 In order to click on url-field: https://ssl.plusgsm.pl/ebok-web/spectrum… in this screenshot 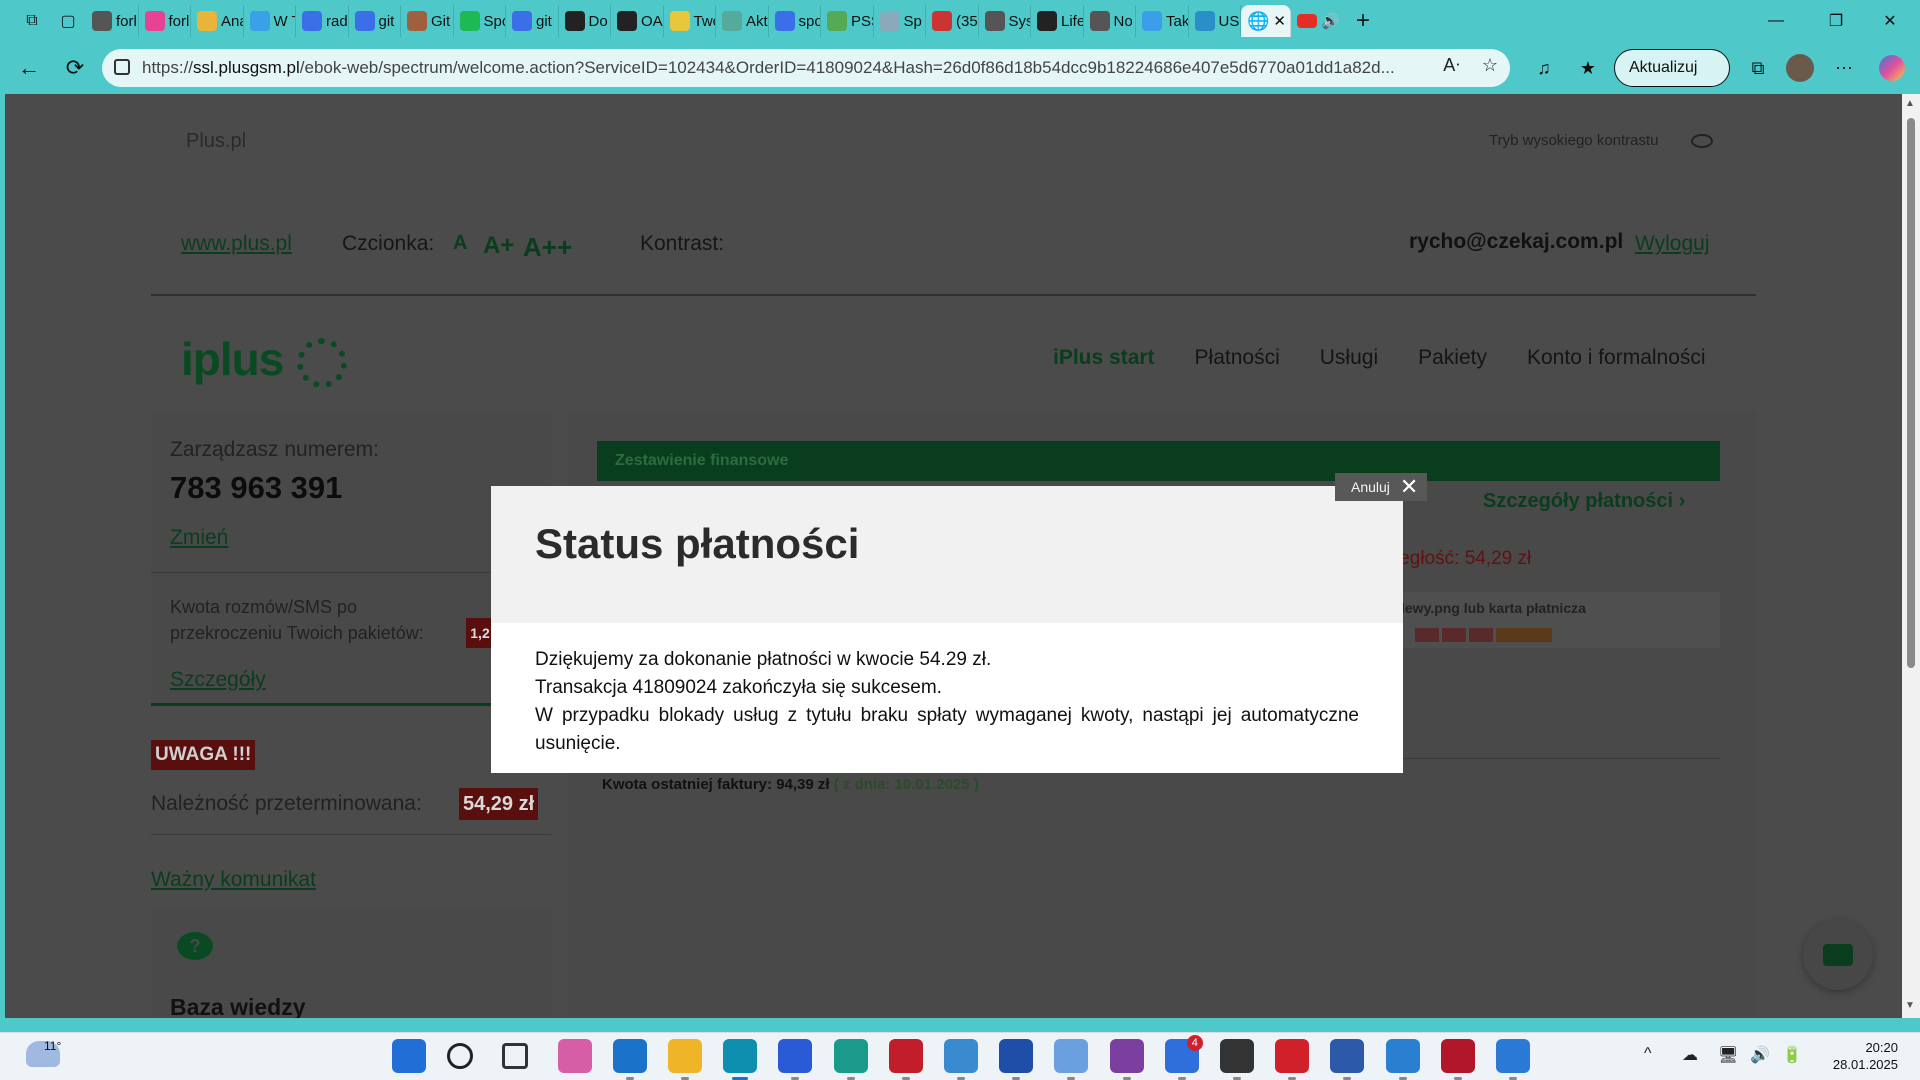, I will do `click(806, 68)`.